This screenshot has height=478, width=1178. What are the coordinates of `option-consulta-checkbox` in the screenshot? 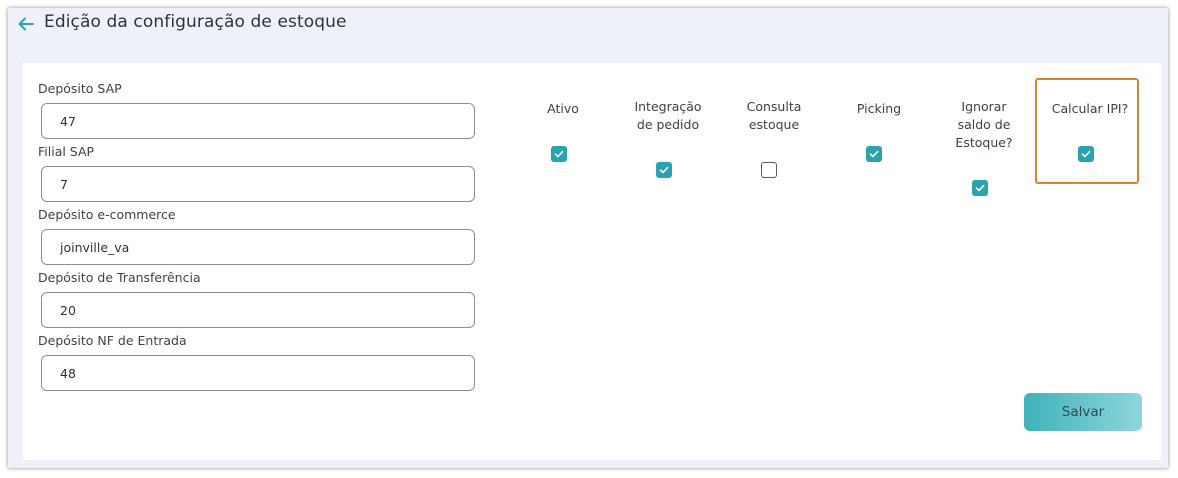 It's located at (769, 170).